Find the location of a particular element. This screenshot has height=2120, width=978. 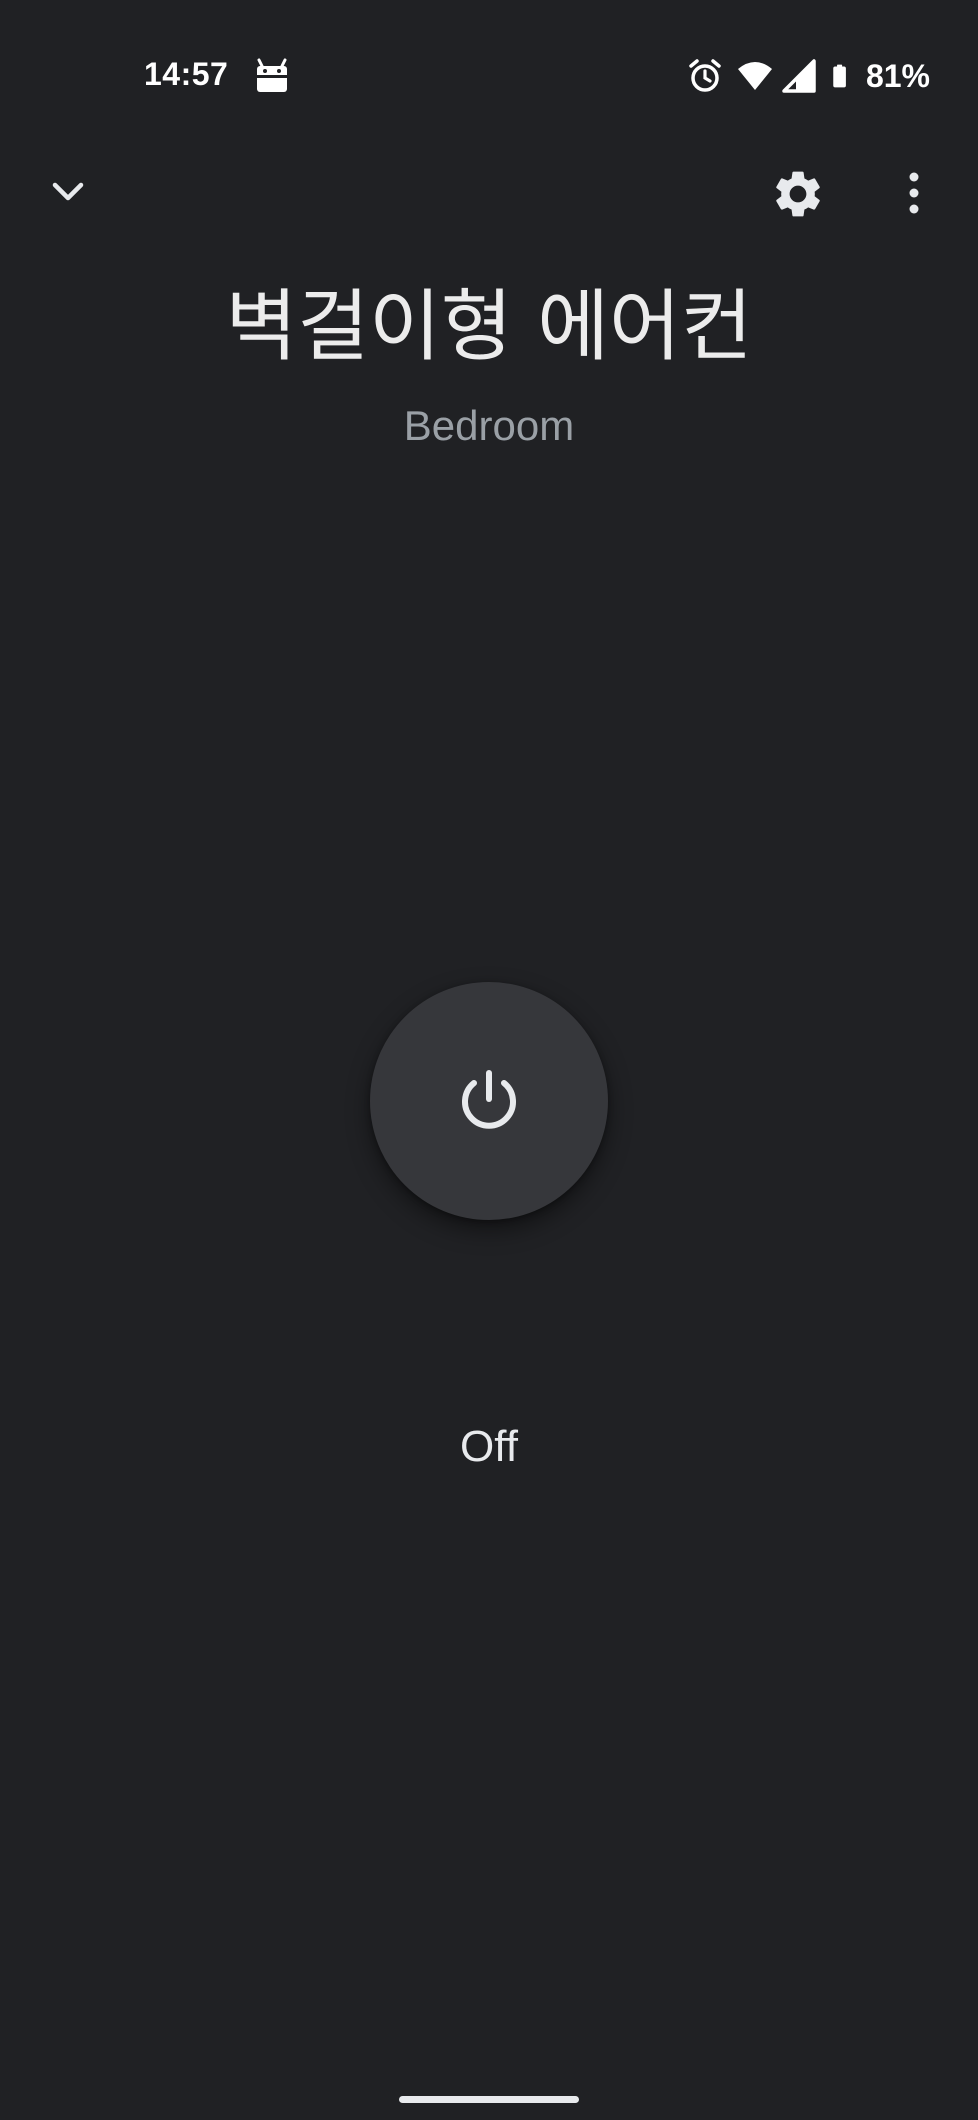

gesture-nav-handle is located at coordinates (489, 2099).